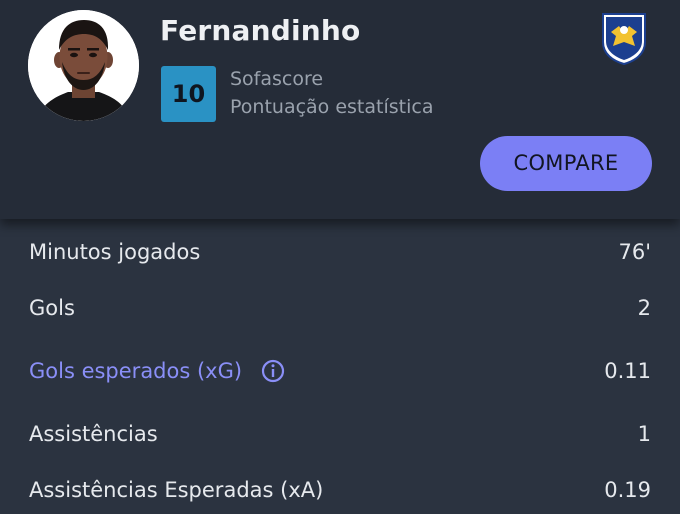  I want to click on stat-label: Gols, so click(52, 308).